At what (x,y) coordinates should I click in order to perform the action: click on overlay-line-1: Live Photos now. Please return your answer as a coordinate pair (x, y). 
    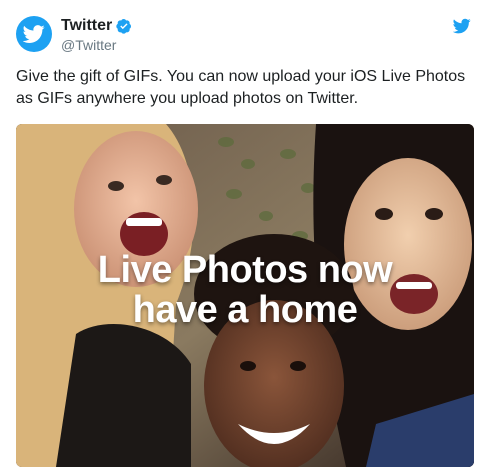
    Looking at the image, I should click on (245, 270).